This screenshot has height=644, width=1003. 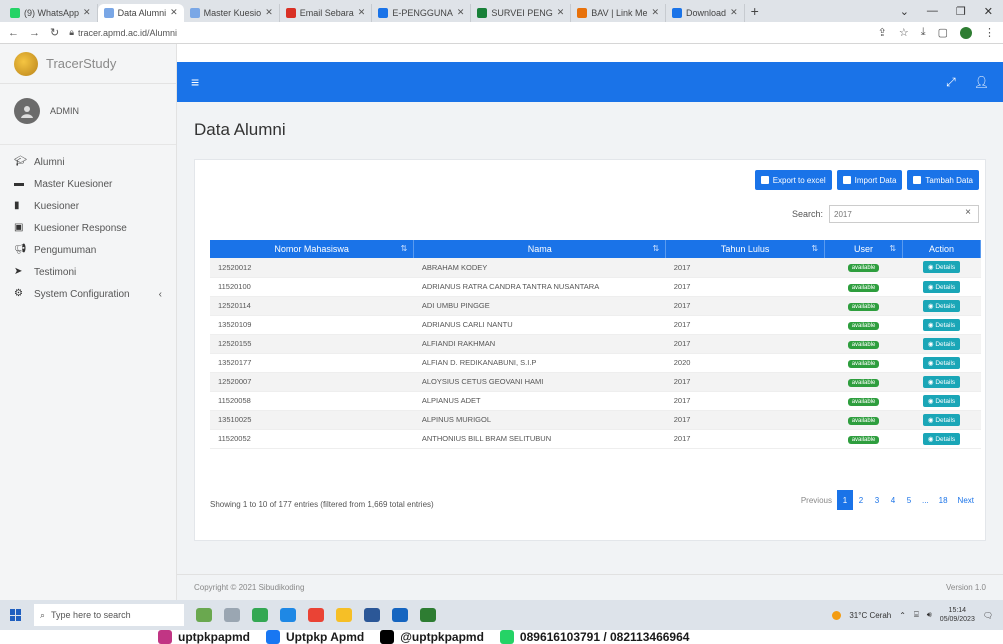 I want to click on sidebar-item-alumni: 🎓︎ Alumni, so click(x=88, y=162).